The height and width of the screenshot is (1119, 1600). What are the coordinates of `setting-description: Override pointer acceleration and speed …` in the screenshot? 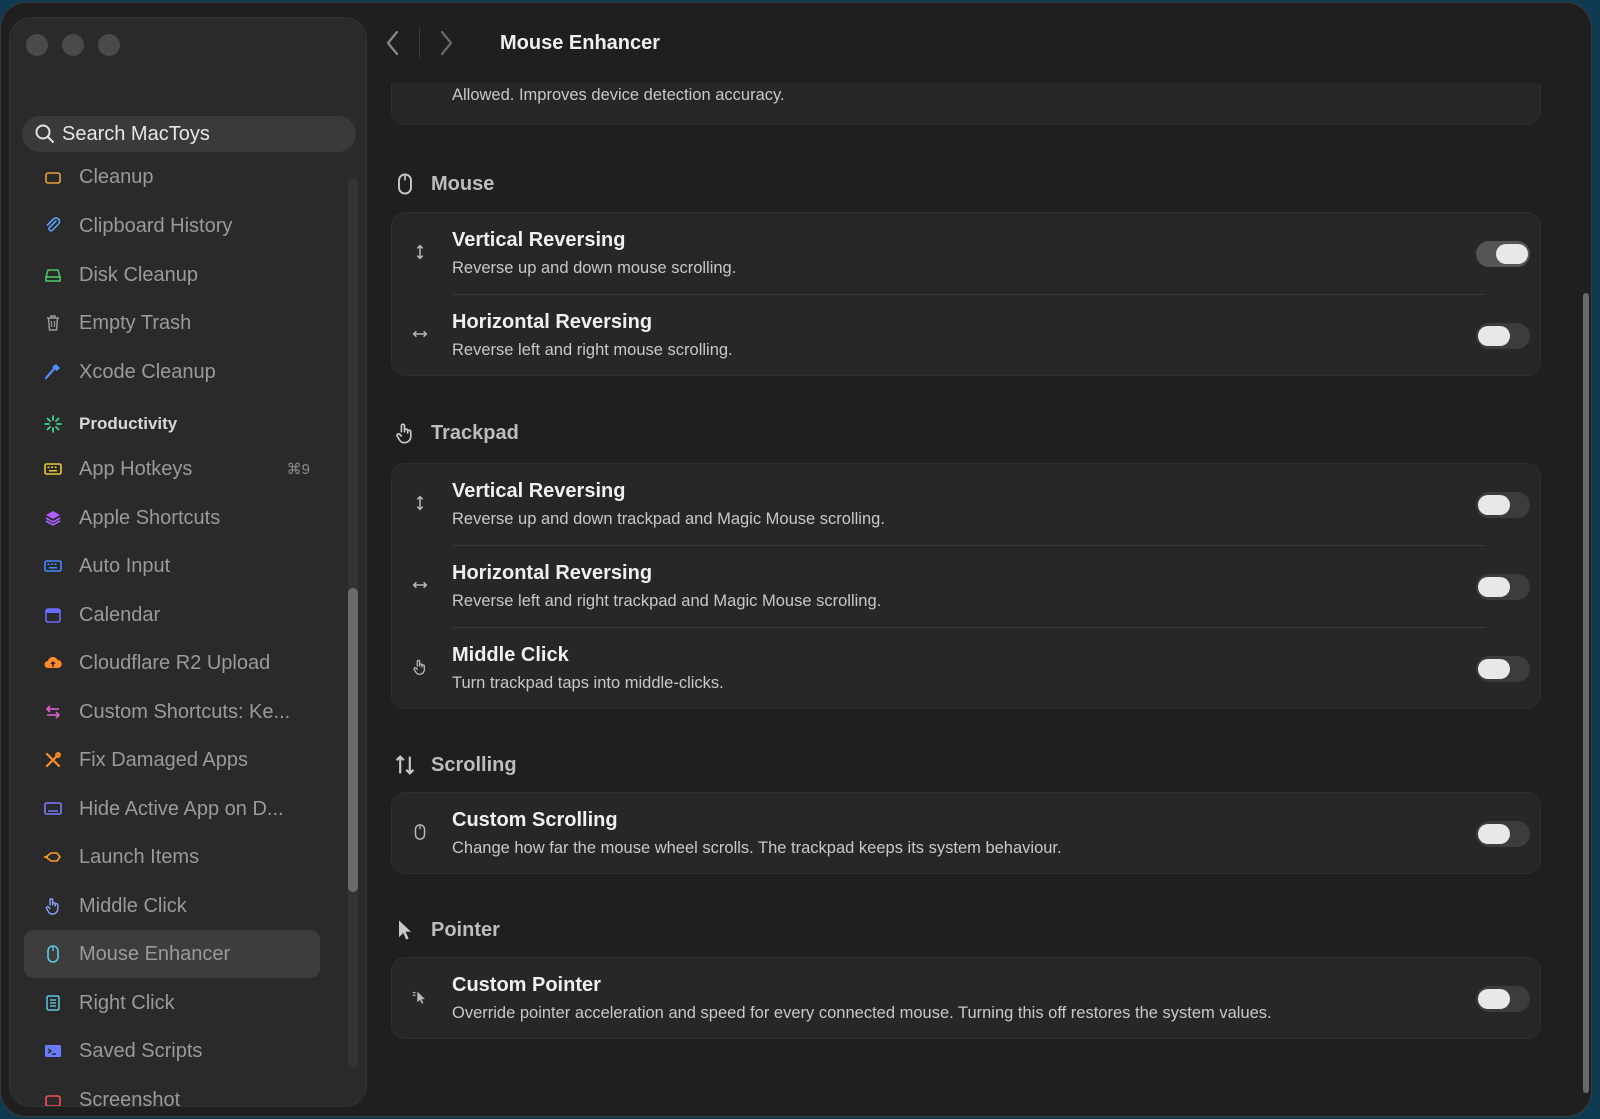 It's located at (862, 1013).